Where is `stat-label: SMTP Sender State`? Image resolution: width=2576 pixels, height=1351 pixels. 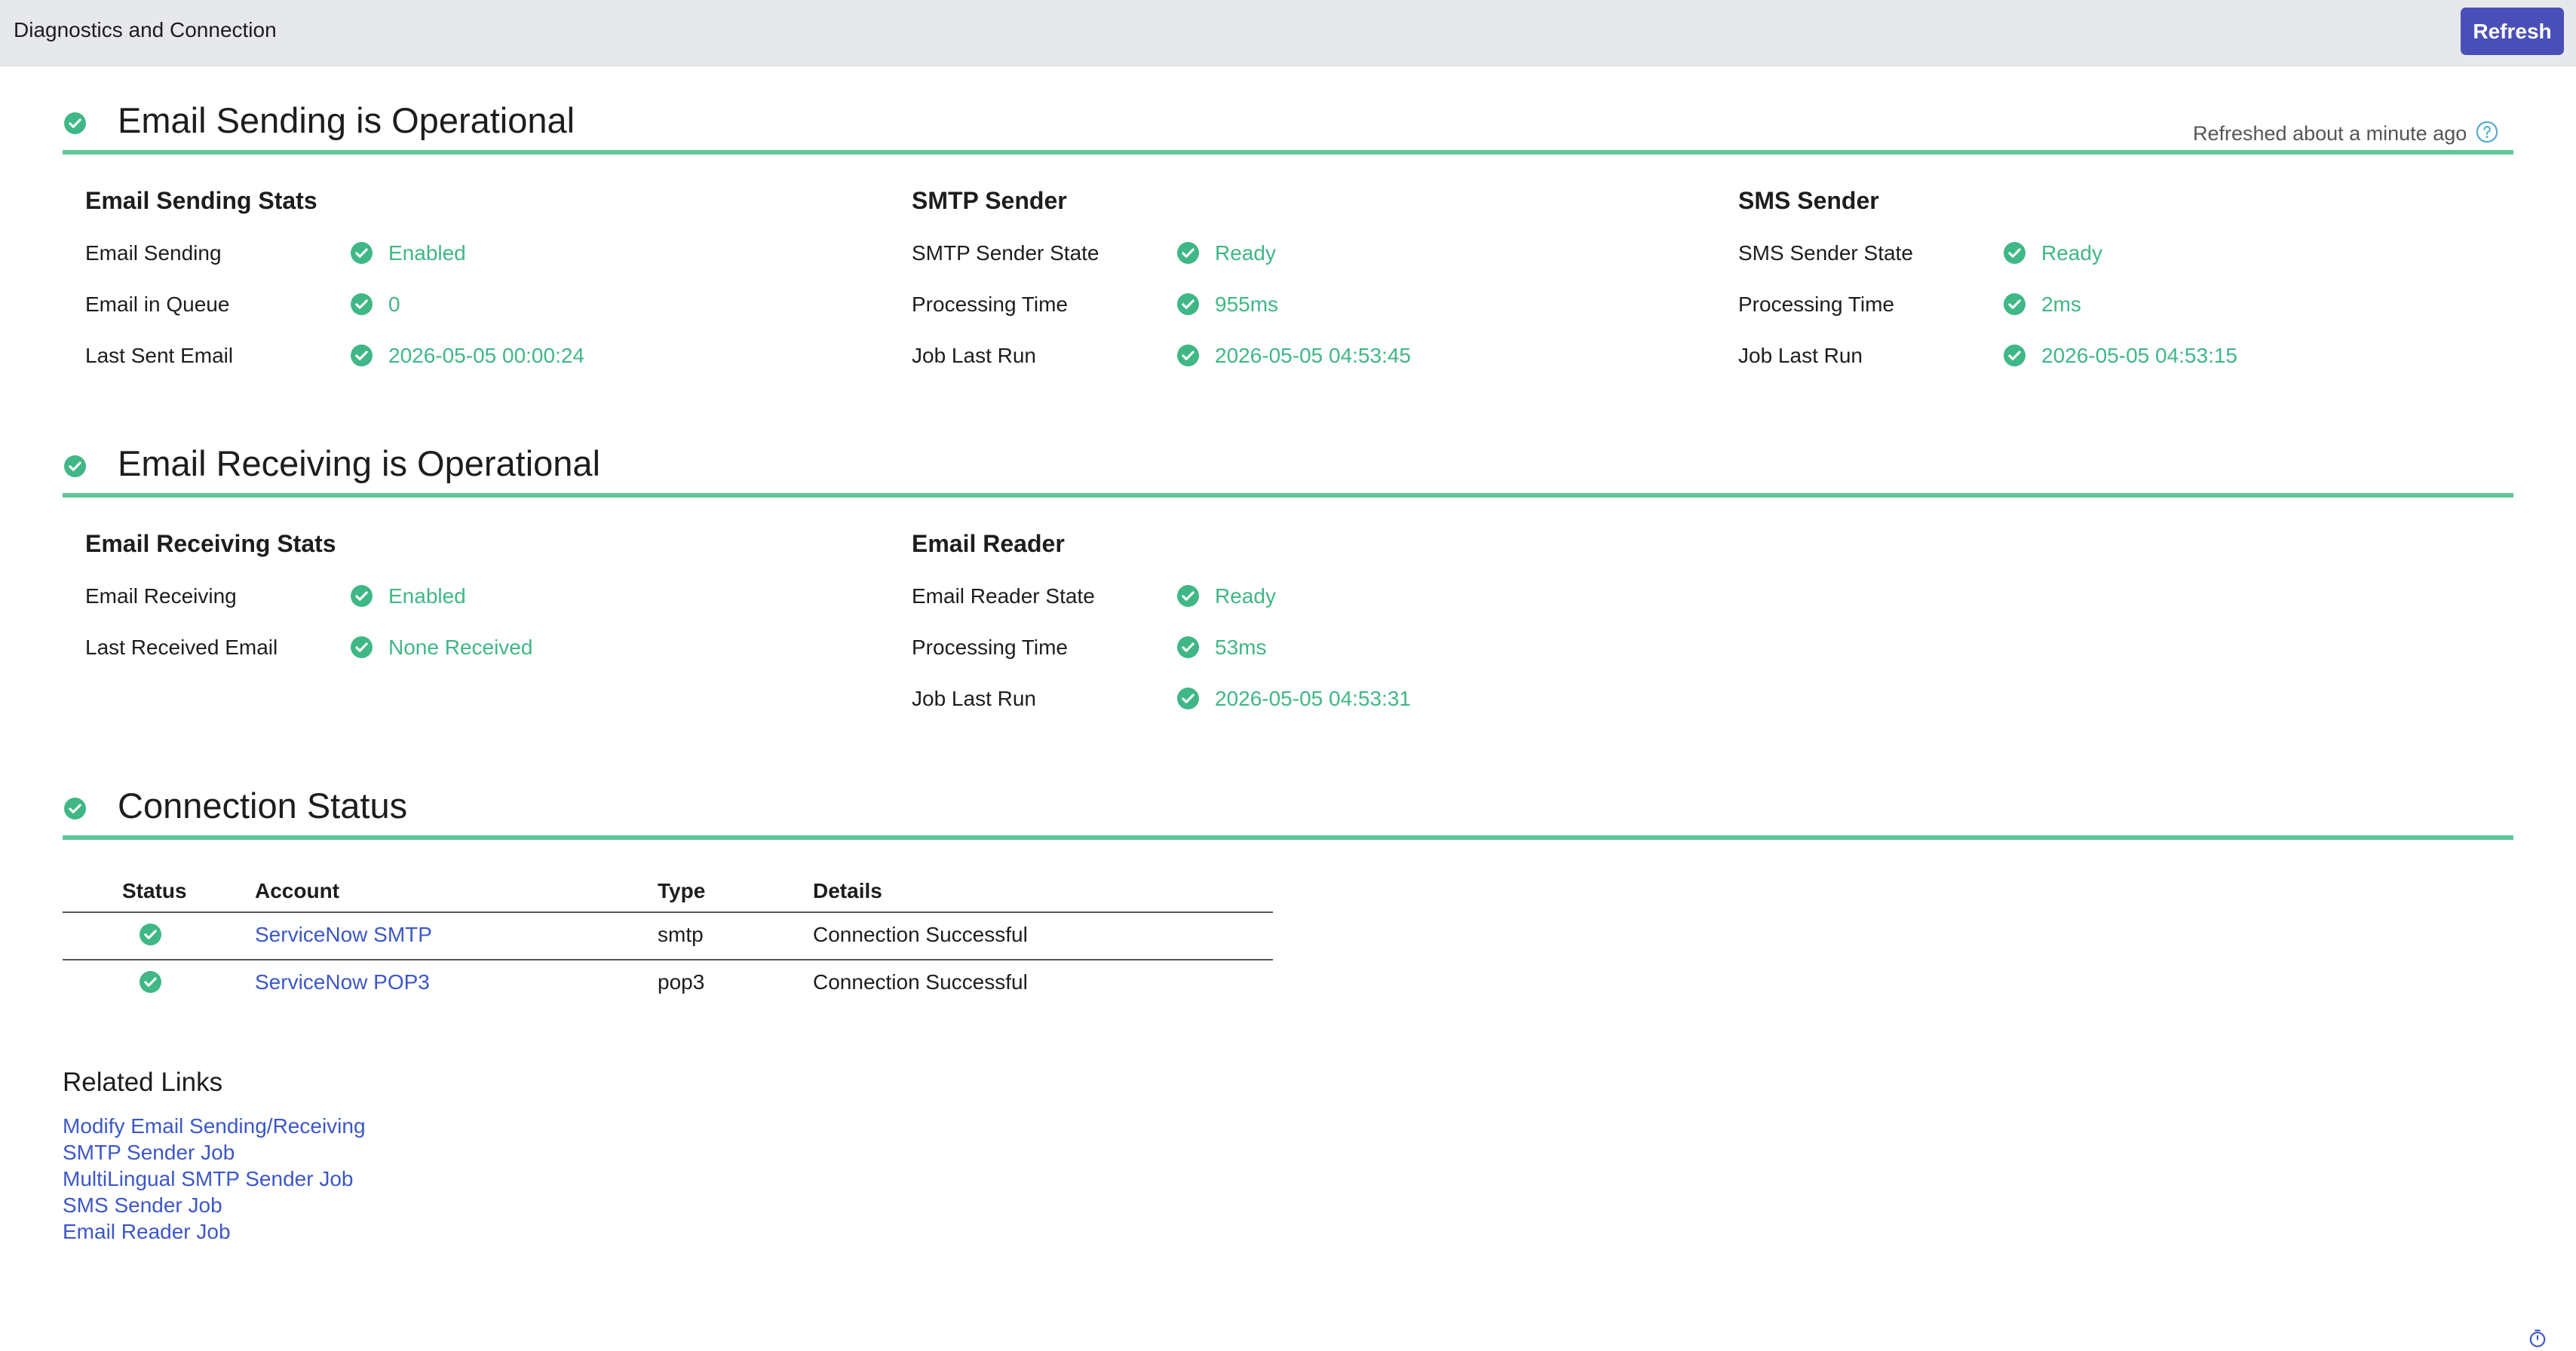 stat-label: SMTP Sender State is located at coordinates (1005, 253).